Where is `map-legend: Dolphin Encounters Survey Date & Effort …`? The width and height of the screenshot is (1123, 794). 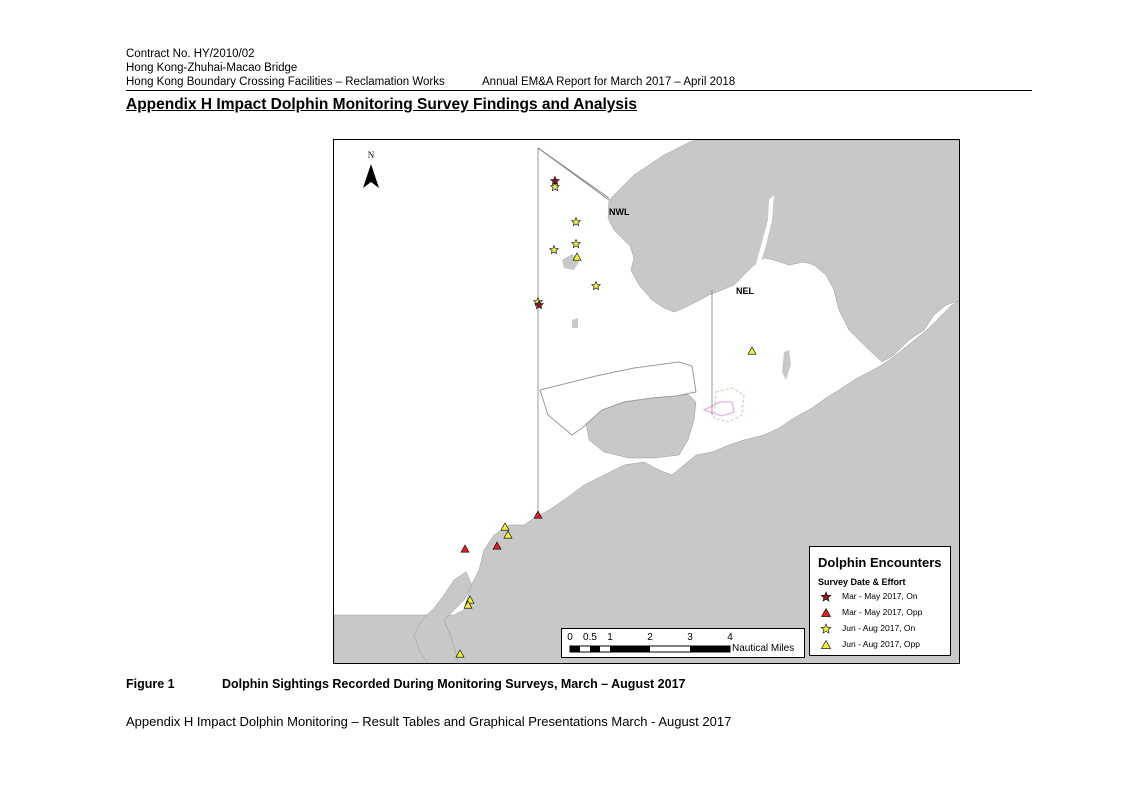 map-legend: Dolphin Encounters Survey Date & Effort … is located at coordinates (880, 601).